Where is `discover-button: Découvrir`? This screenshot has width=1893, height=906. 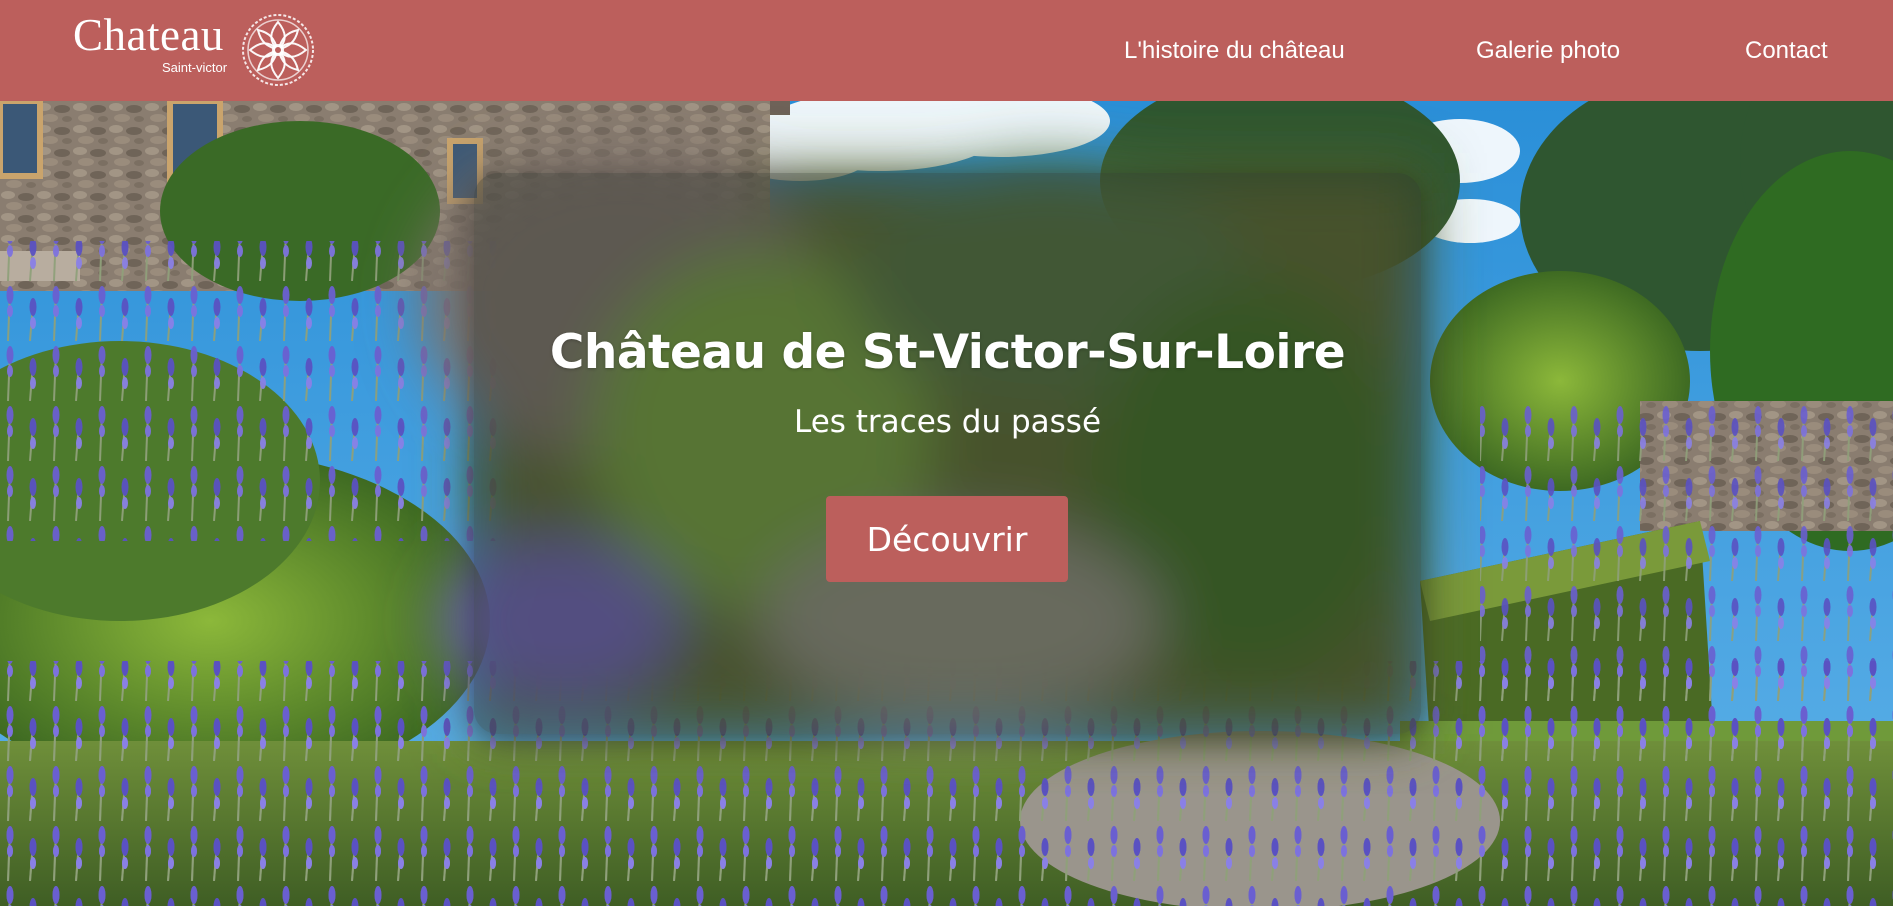 discover-button: Découvrir is located at coordinates (947, 539).